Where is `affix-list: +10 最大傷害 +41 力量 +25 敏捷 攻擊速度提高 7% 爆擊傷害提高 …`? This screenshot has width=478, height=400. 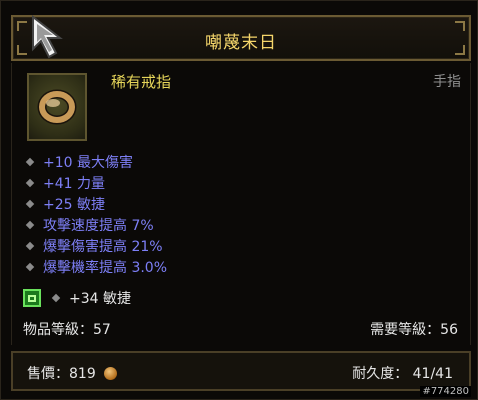
affix-list: +10 最大傷害 +41 力量 +25 敏捷 攻擊速度提高 7% 爆擊傷害提高 … is located at coordinates (95, 214).